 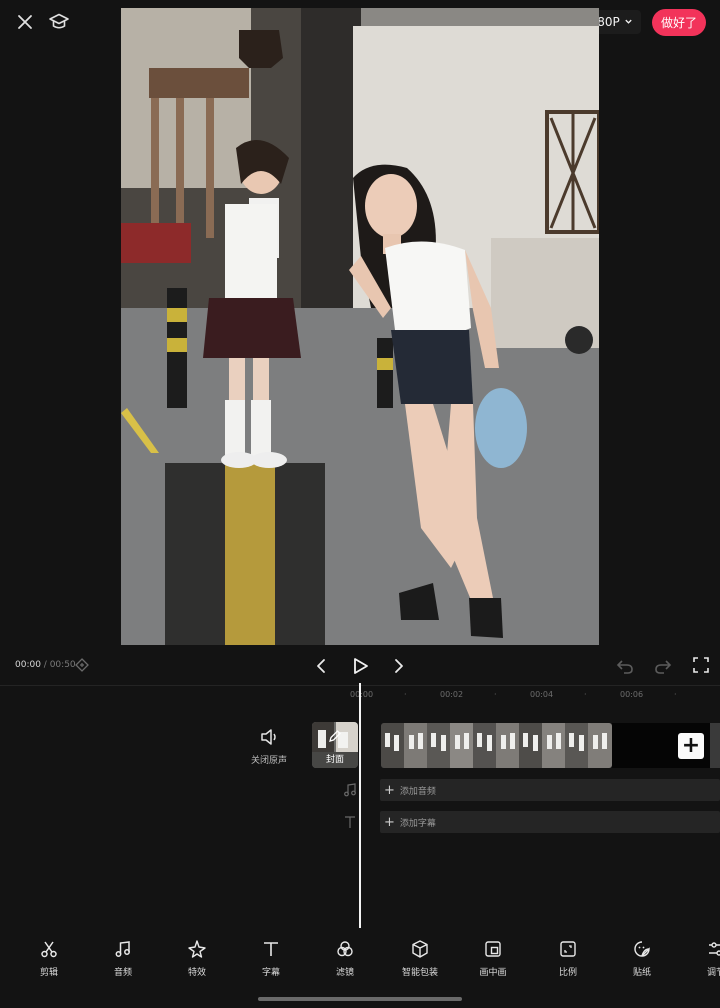 I want to click on next-clip-edge, so click(x=715, y=745).